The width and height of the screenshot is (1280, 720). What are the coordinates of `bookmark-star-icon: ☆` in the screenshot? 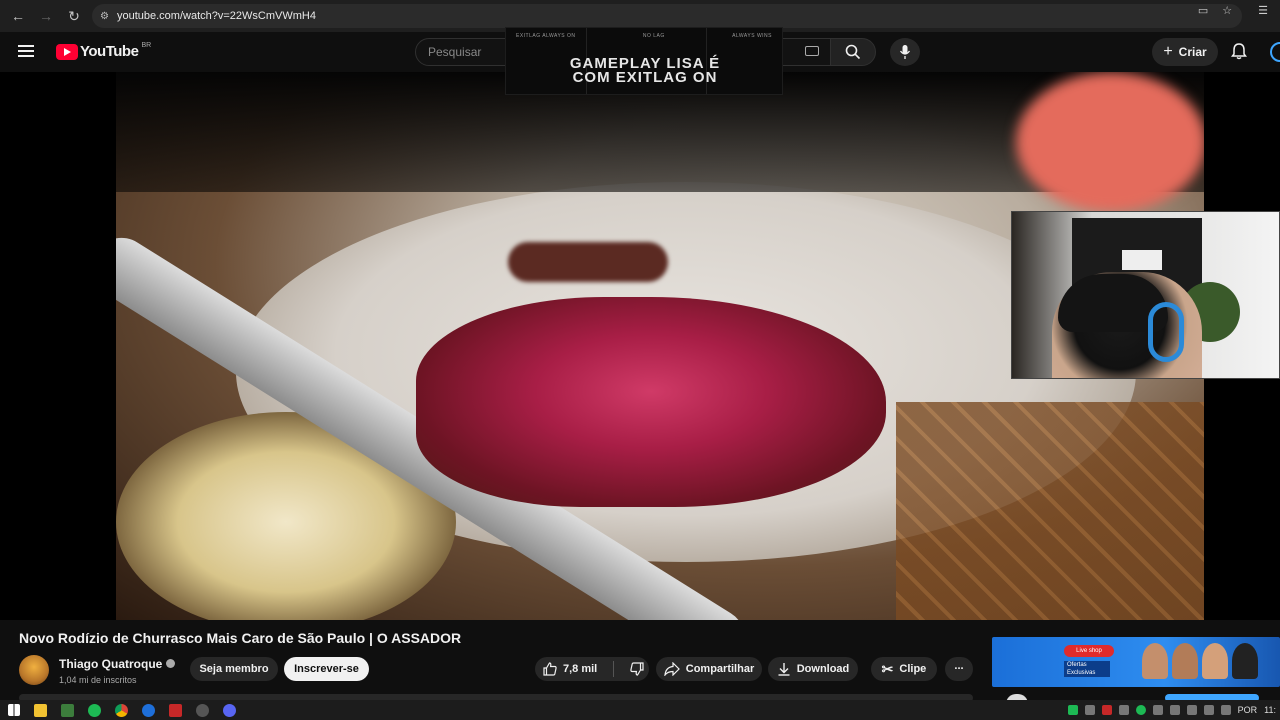 It's located at (1227, 10).